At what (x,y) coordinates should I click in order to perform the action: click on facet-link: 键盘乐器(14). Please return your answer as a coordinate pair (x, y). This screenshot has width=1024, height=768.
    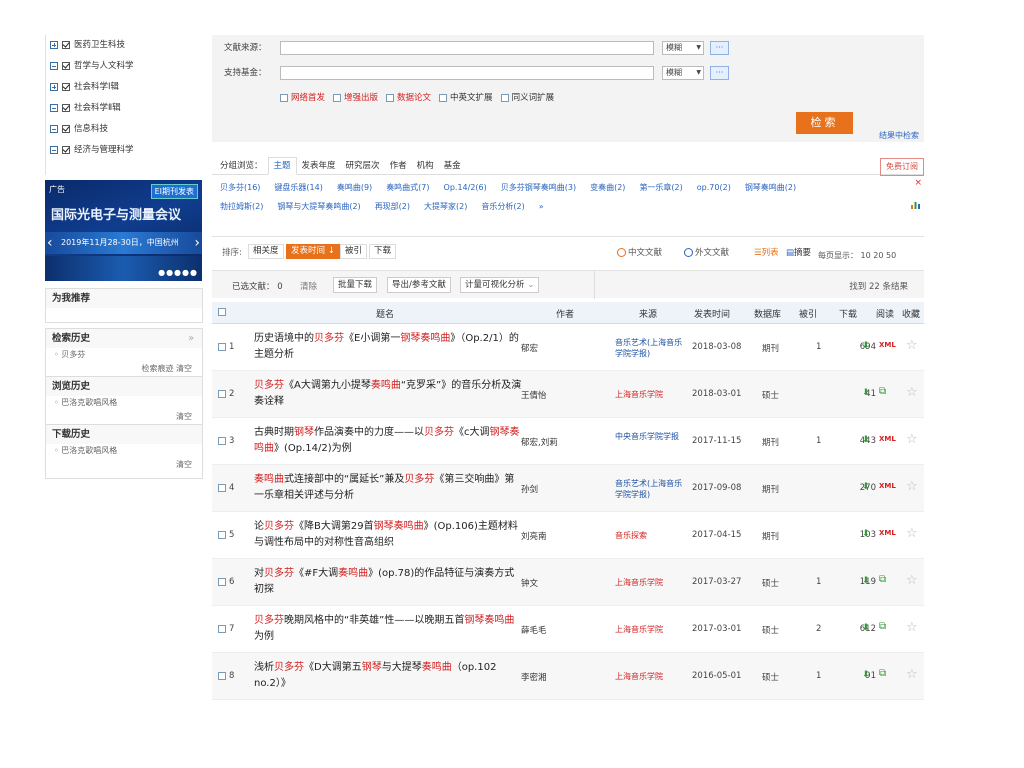
    Looking at the image, I should click on (298, 187).